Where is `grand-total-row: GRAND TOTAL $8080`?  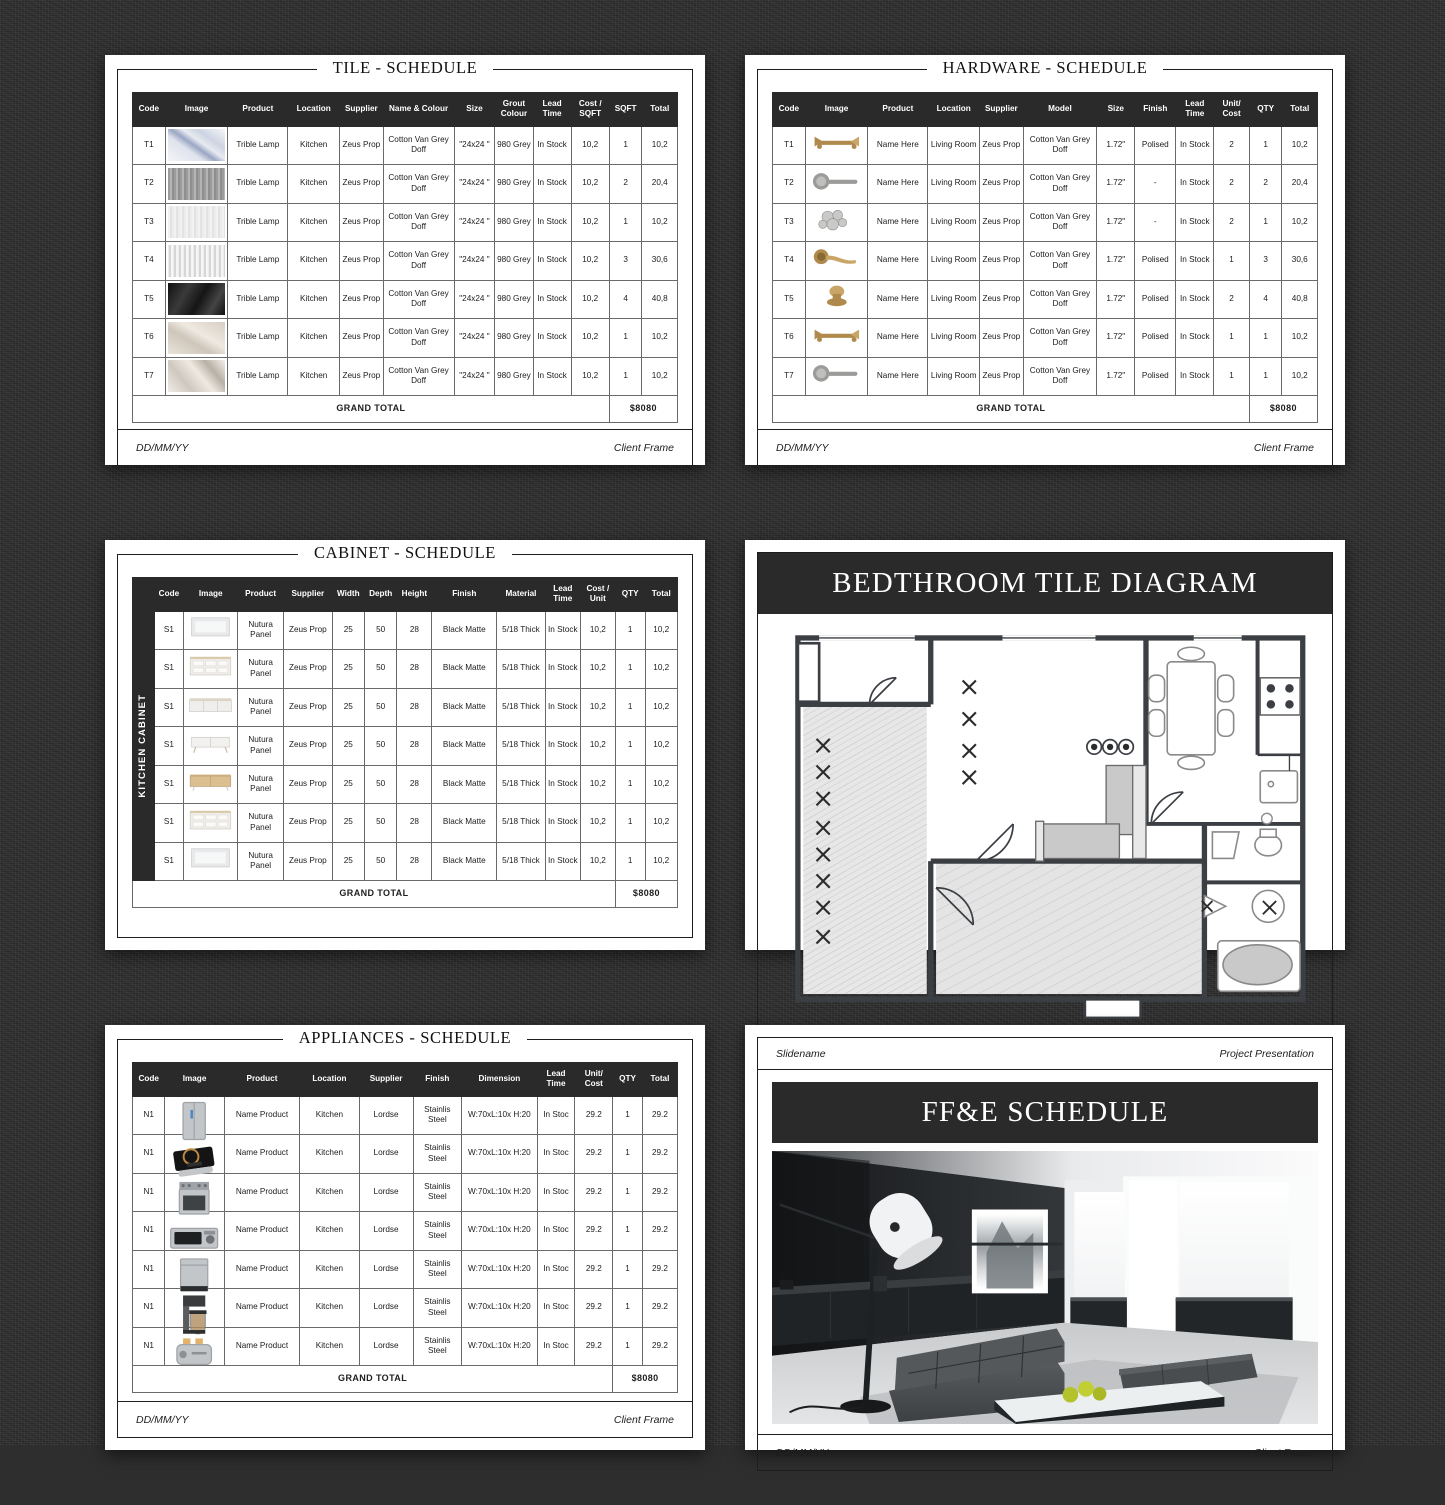
grand-total-row: GRAND TOTAL $8080 is located at coordinates (405, 894).